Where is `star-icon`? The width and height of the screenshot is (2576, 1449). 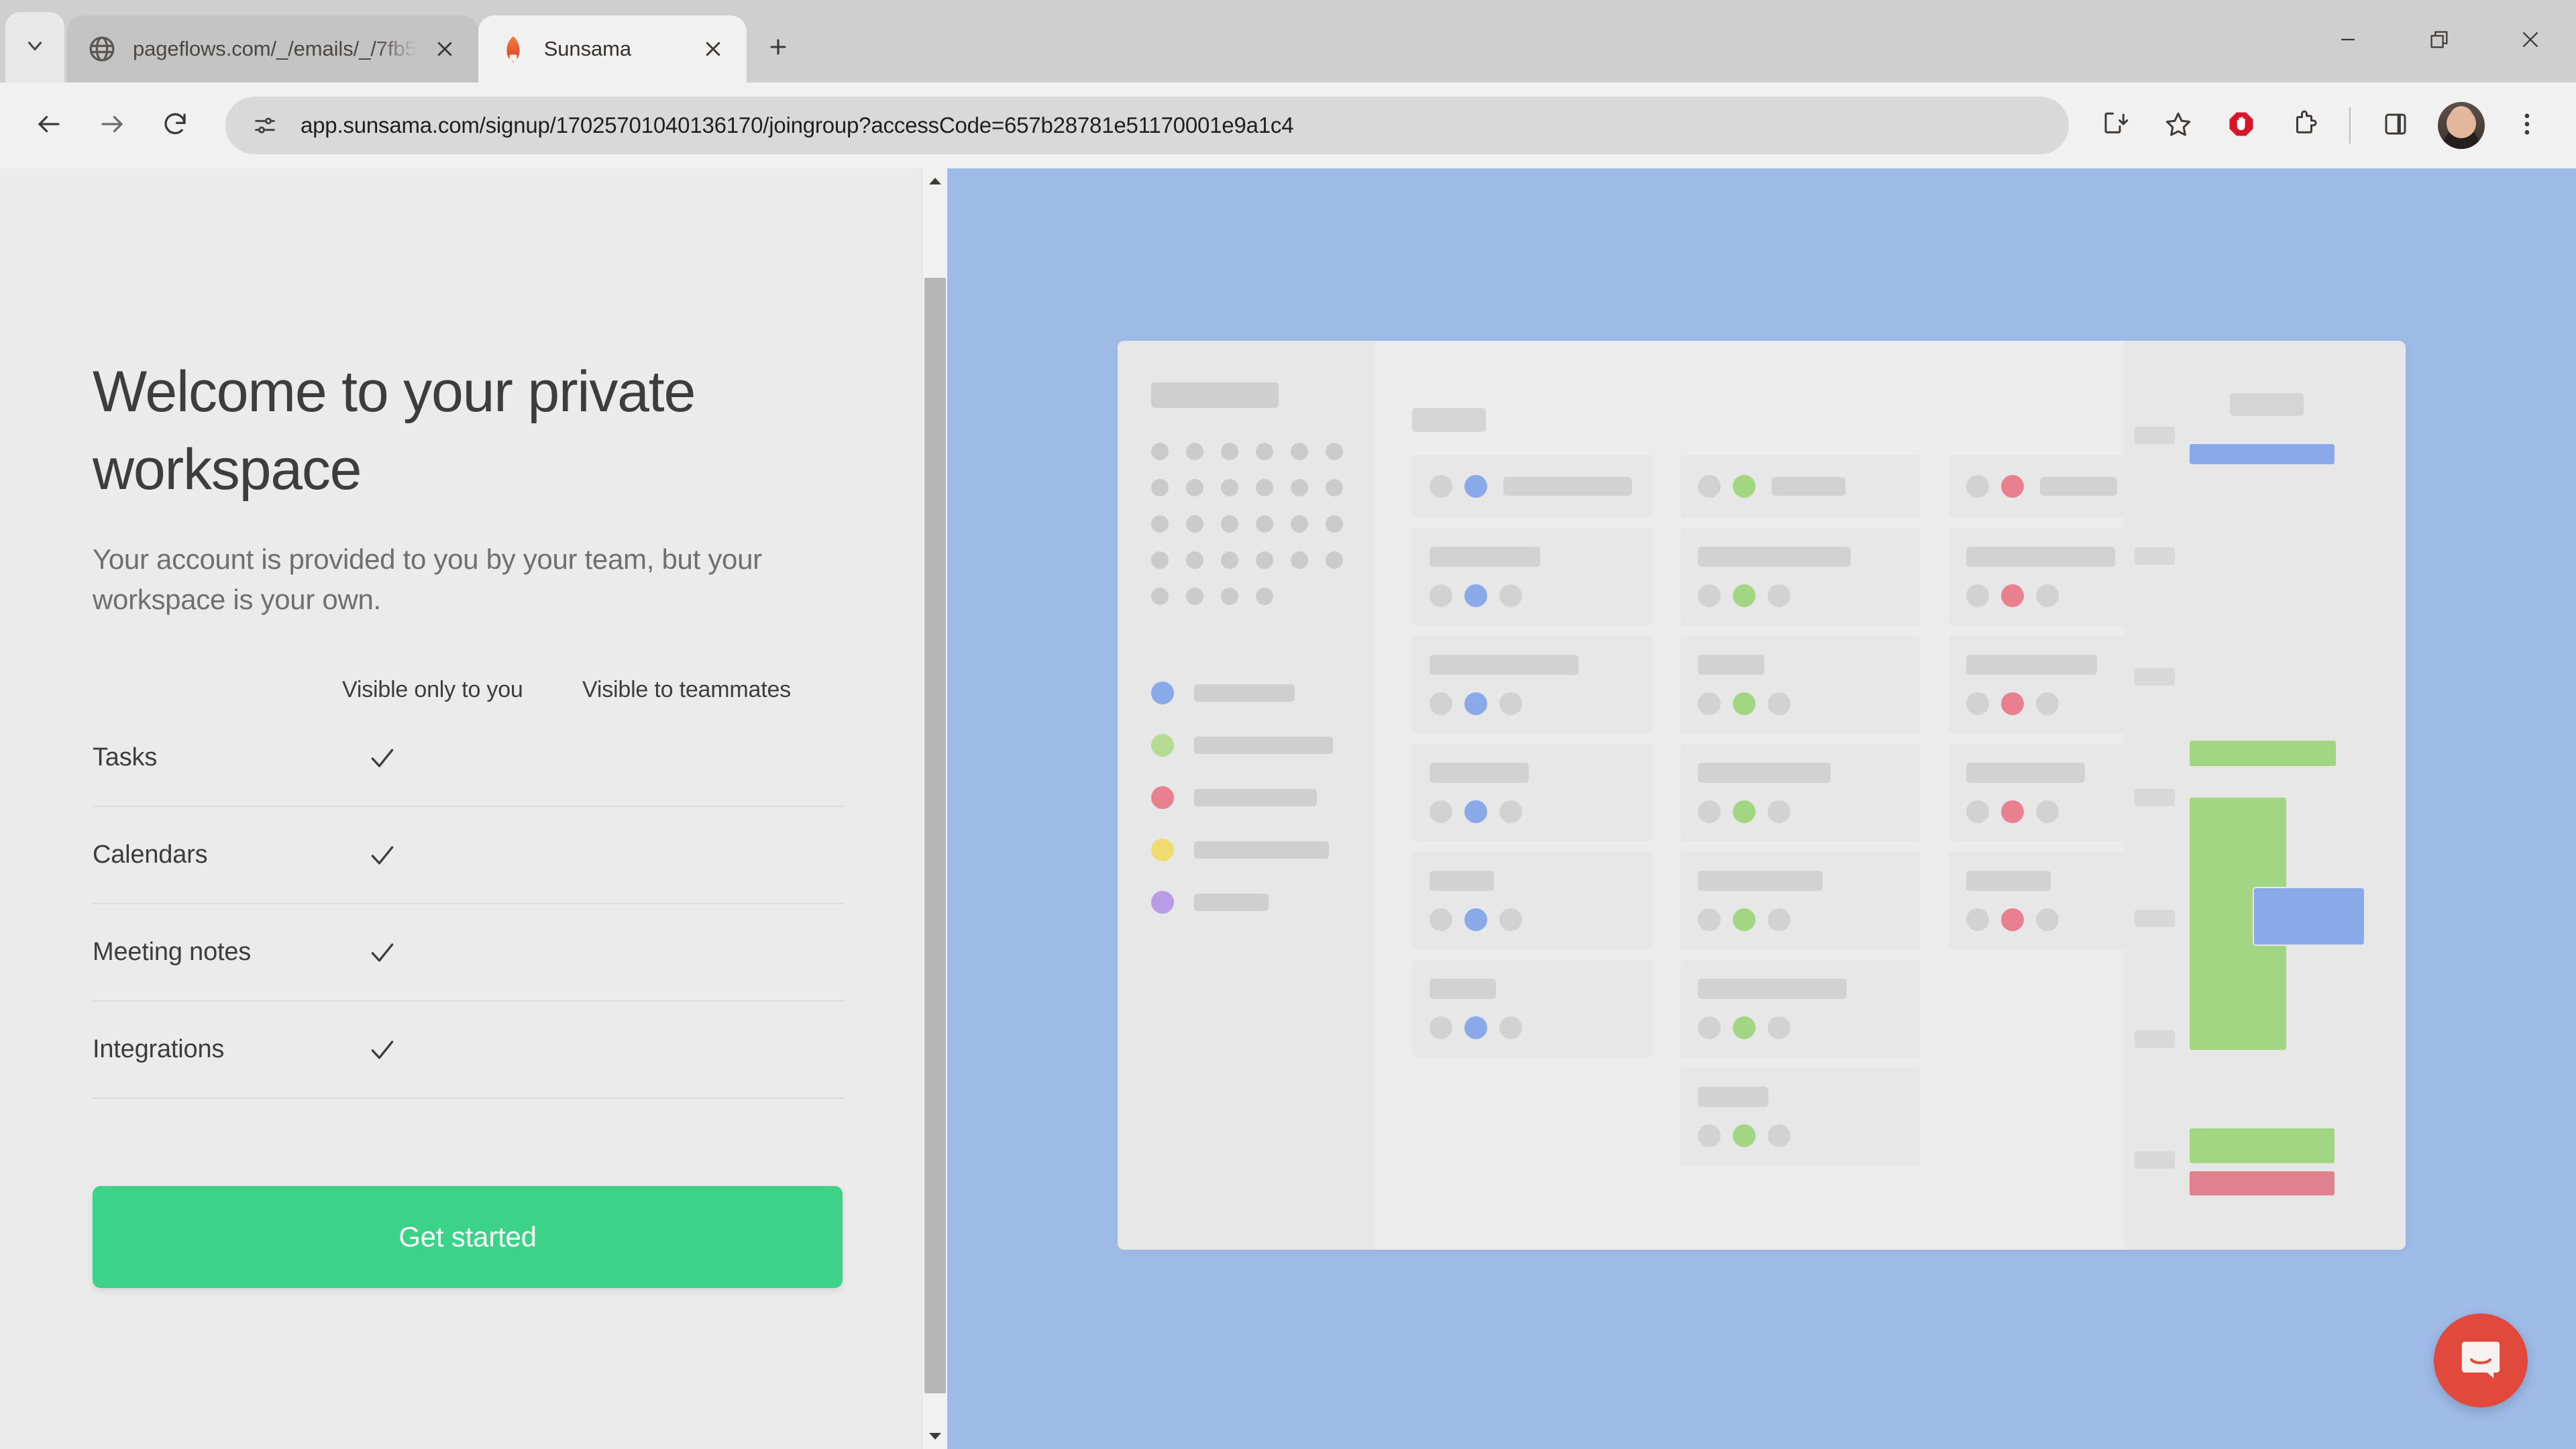 star-icon is located at coordinates (2178, 126).